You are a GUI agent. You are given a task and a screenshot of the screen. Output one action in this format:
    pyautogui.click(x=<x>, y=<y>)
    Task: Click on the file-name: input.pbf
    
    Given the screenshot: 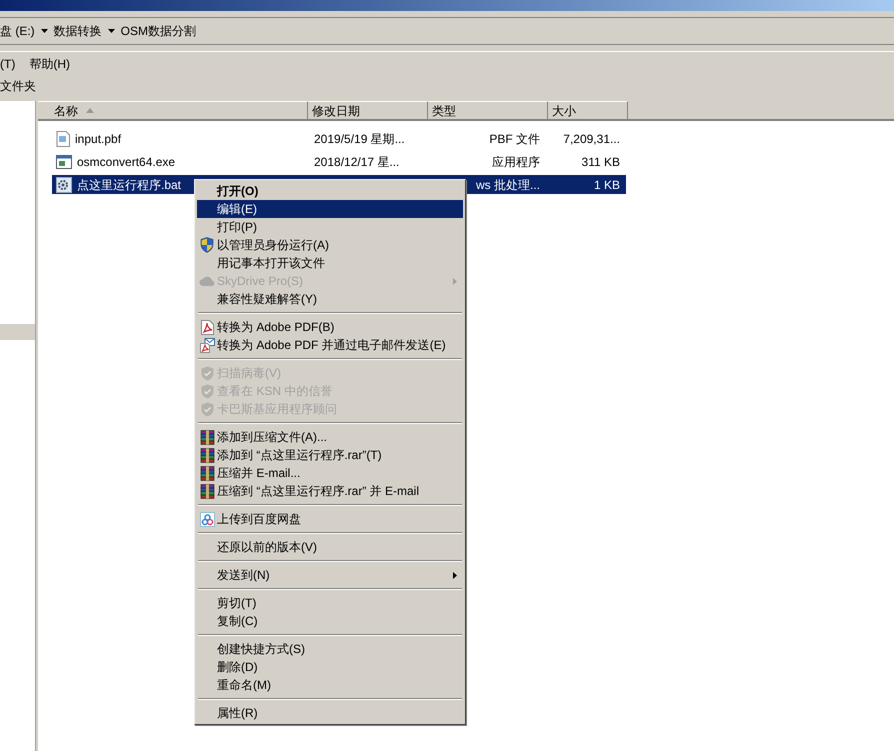 What is the action you would take?
    pyautogui.click(x=98, y=139)
    